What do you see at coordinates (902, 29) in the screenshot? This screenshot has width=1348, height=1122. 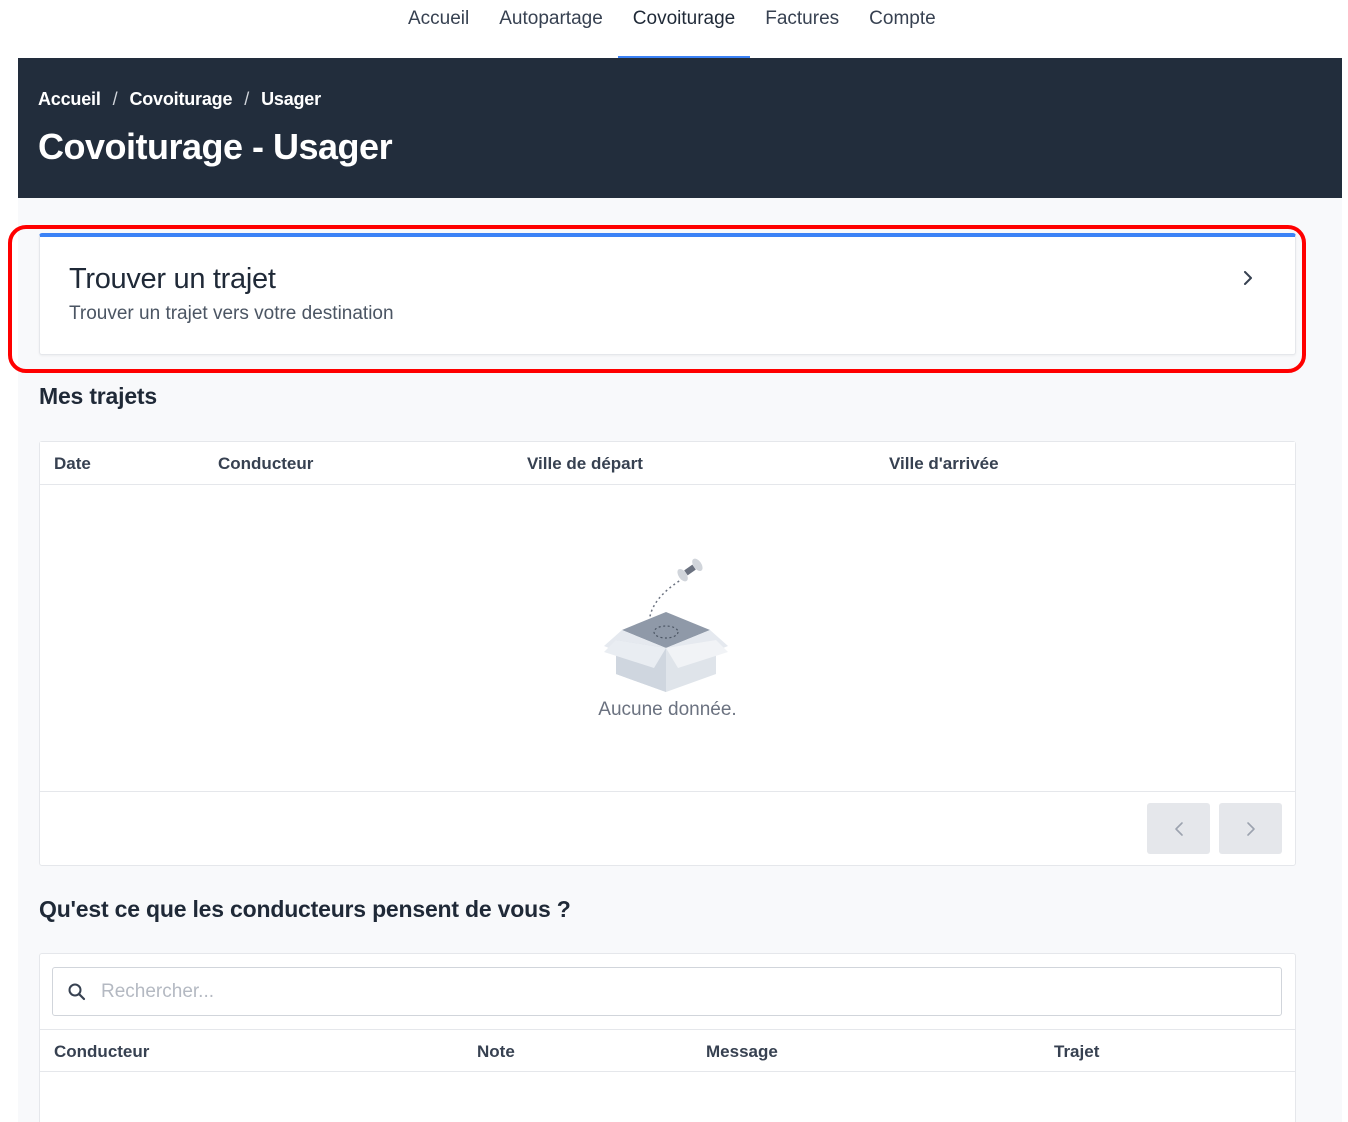 I see `nav-item-compte: Compte` at bounding box center [902, 29].